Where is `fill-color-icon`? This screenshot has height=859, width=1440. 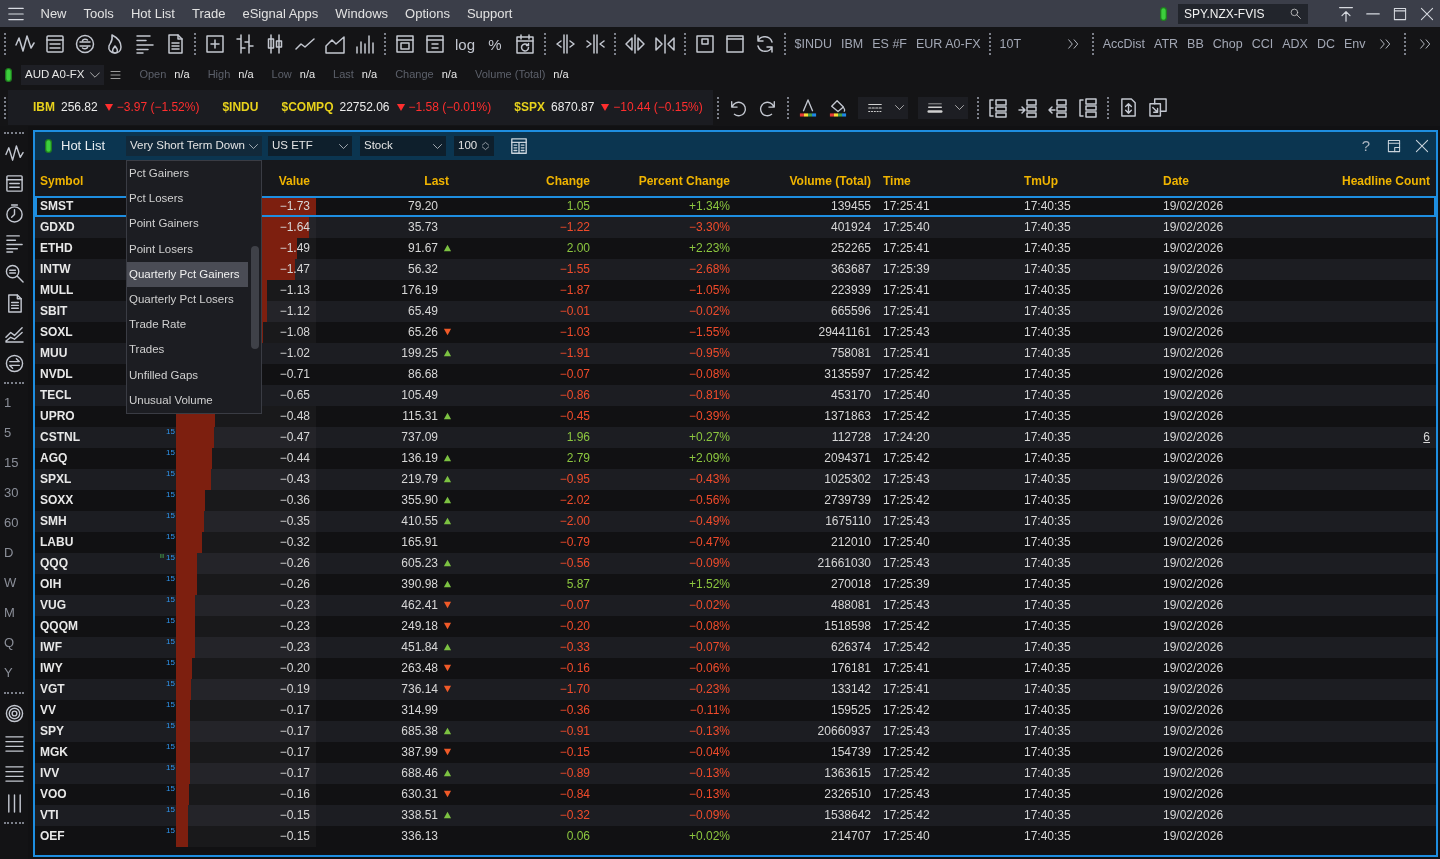
fill-color-icon is located at coordinates (838, 107).